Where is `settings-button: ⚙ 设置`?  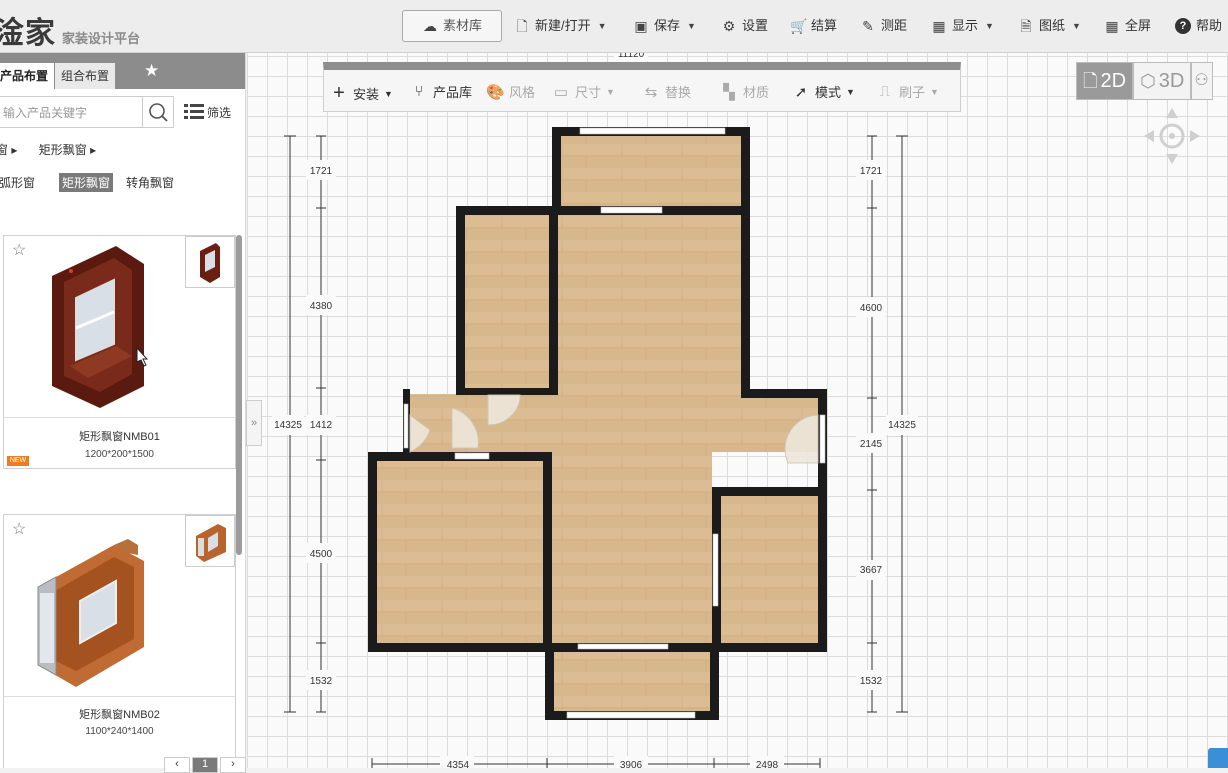
settings-button: ⚙ 设置 is located at coordinates (744, 26).